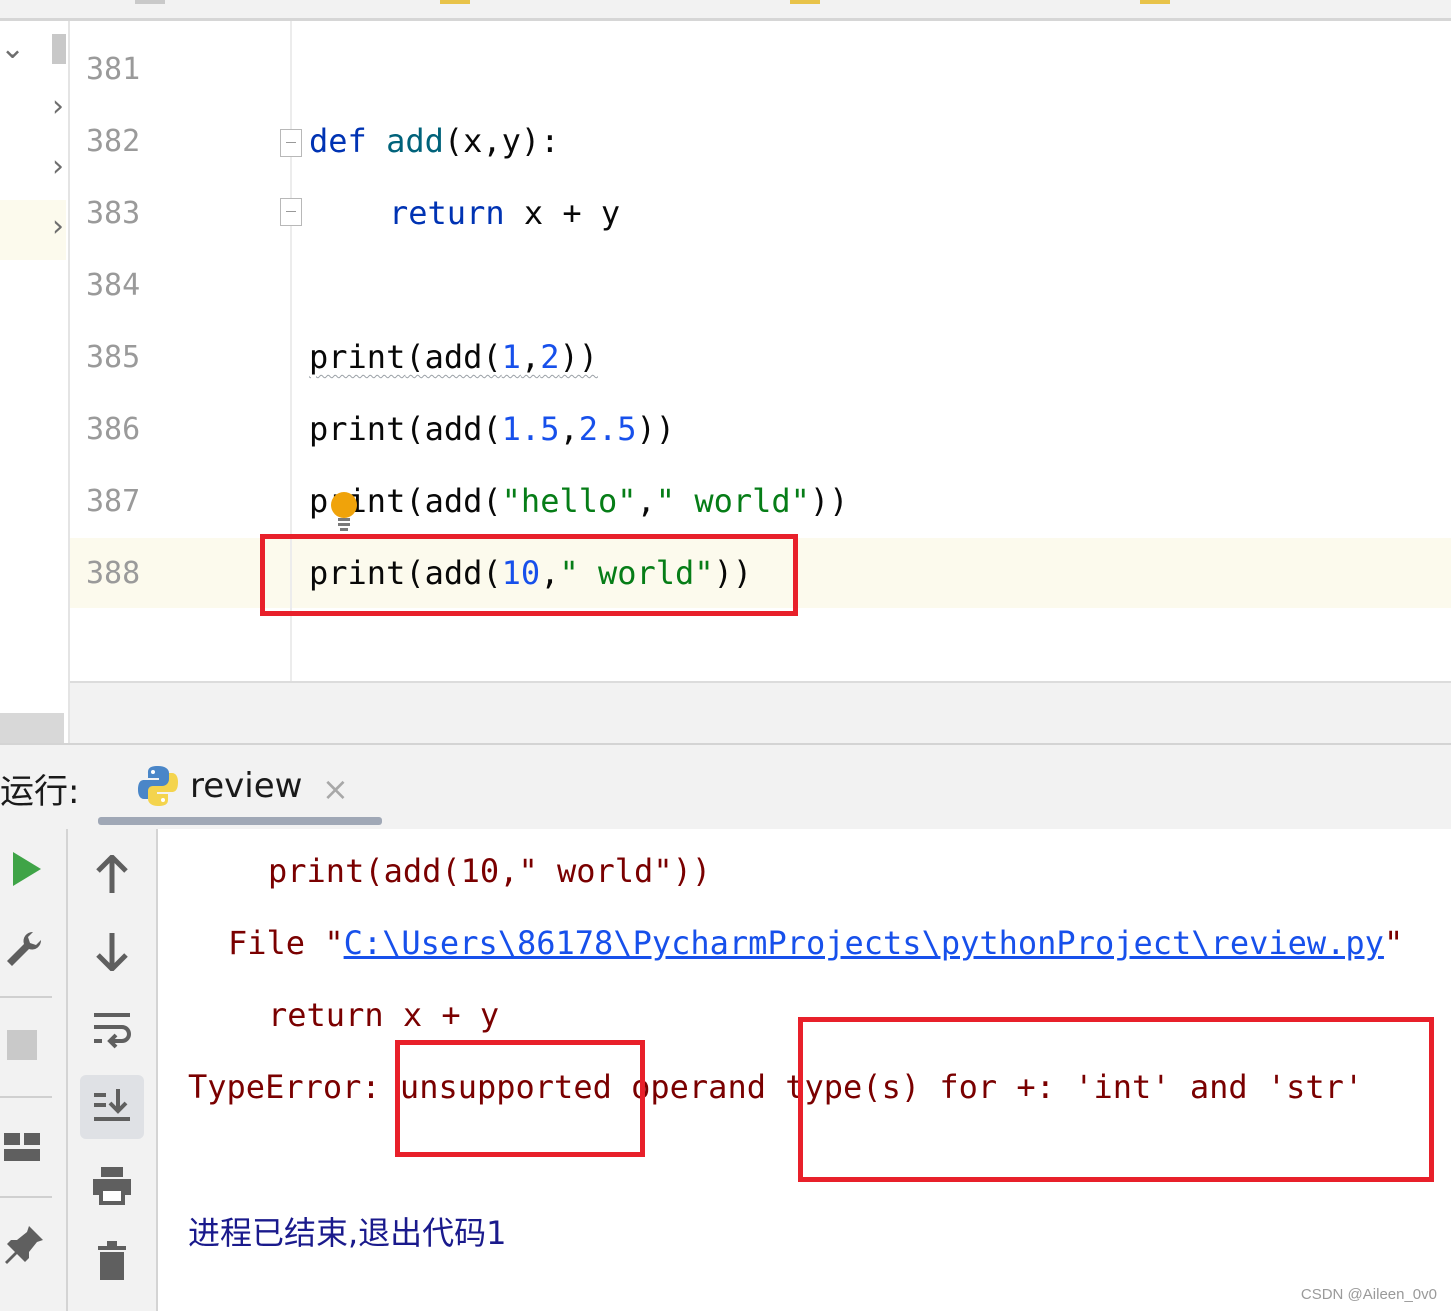 The height and width of the screenshot is (1311, 1451). I want to click on pin-tab-button, so click(24, 1245).